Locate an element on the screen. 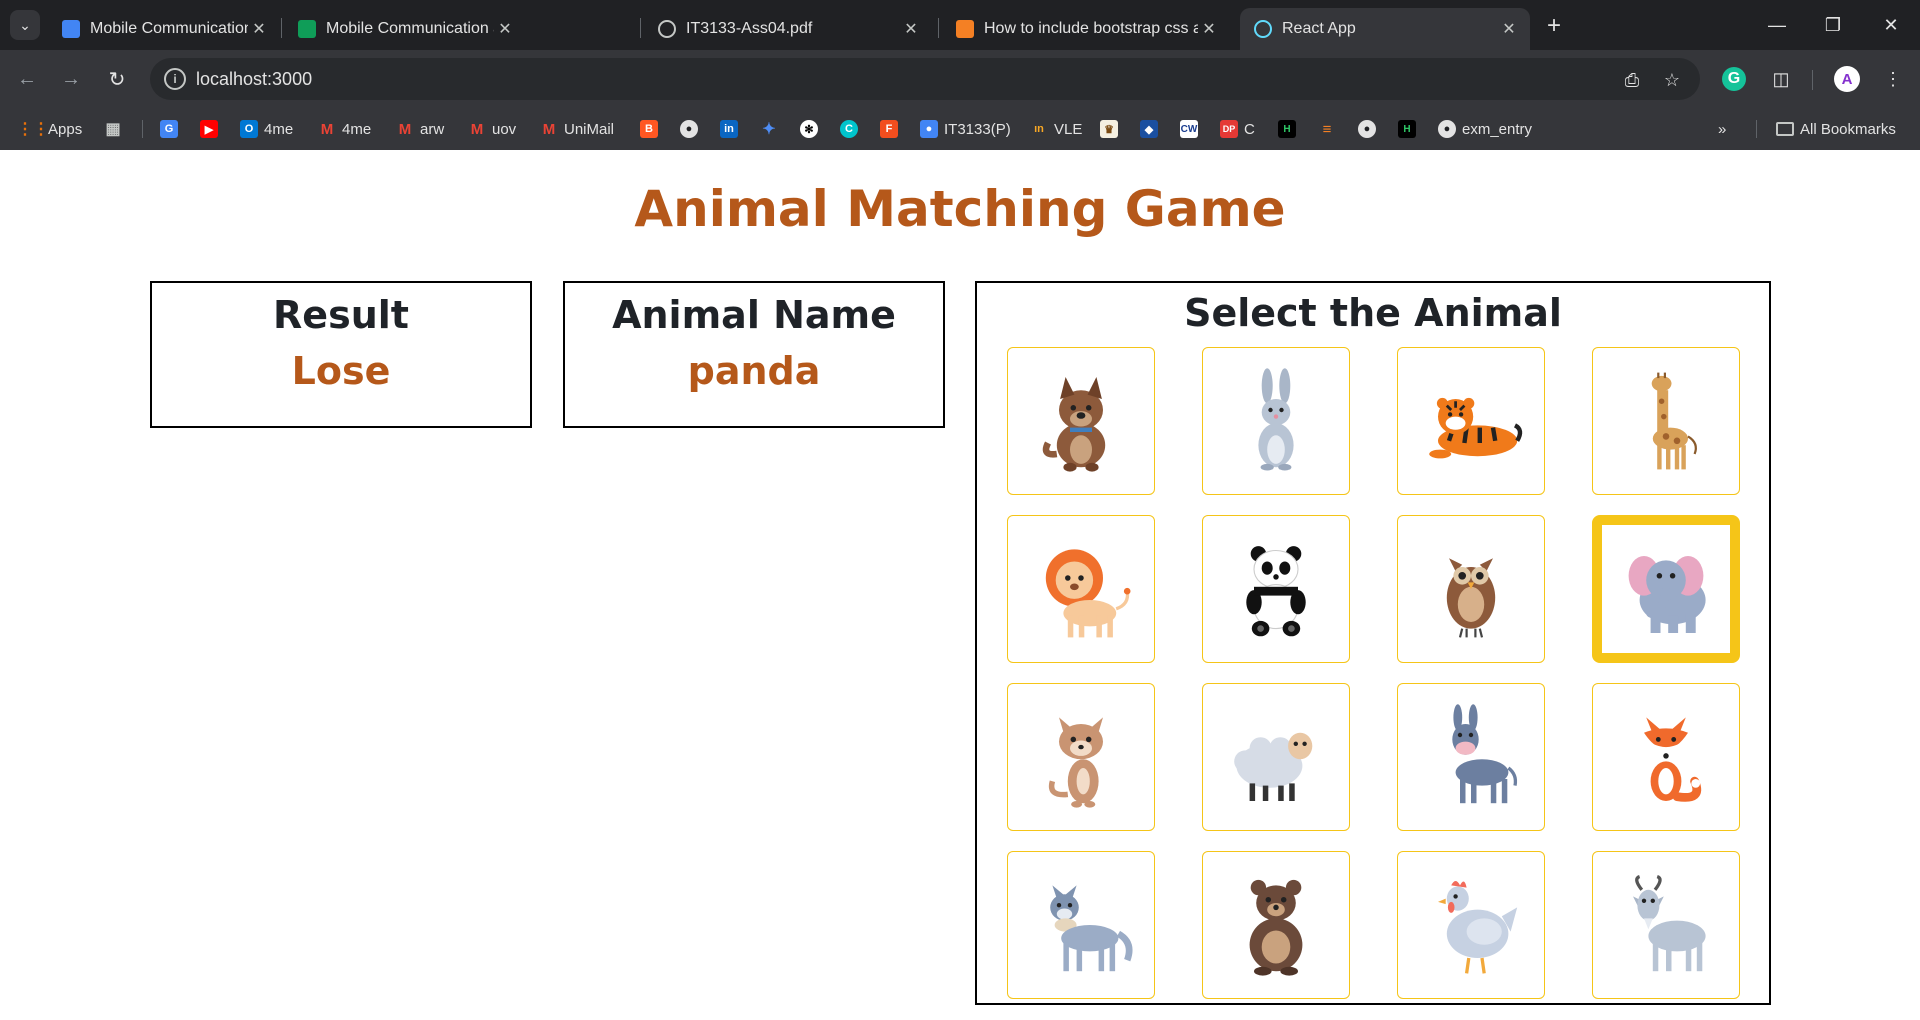 Image resolution: width=1920 pixels, height=1020 pixels. bookmark-star-icon: ☆ is located at coordinates (1672, 80).